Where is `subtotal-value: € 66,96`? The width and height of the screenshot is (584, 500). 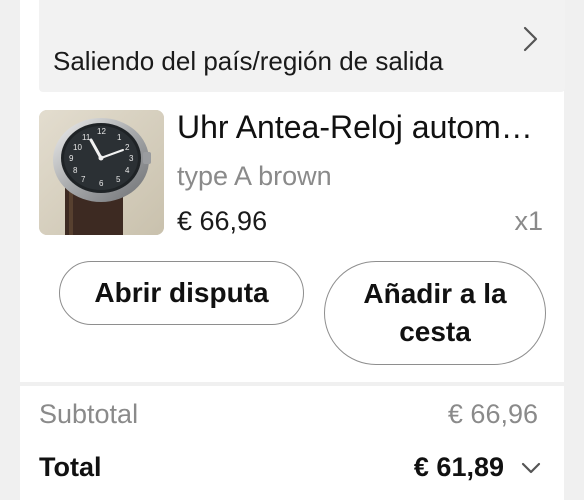
subtotal-value: € 66,96 is located at coordinates (492, 414).